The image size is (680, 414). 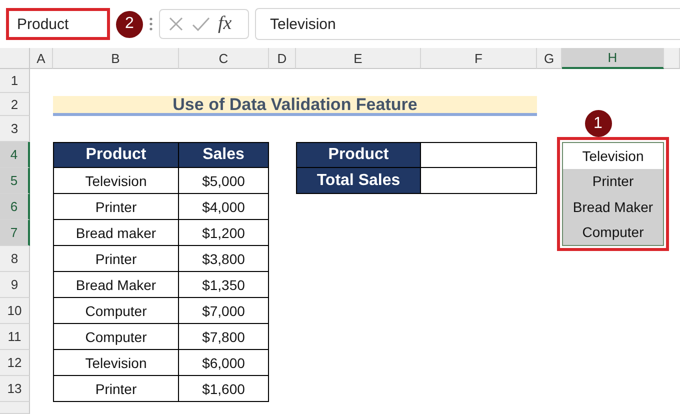 I want to click on row-header: 2, so click(x=15, y=104).